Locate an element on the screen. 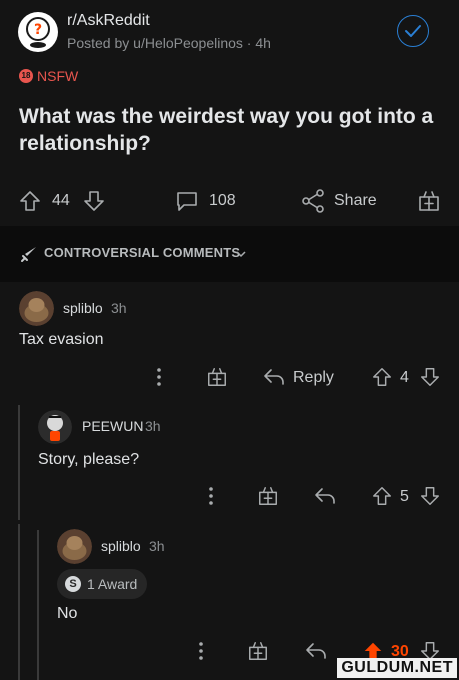  comment-body: No is located at coordinates (67, 613).